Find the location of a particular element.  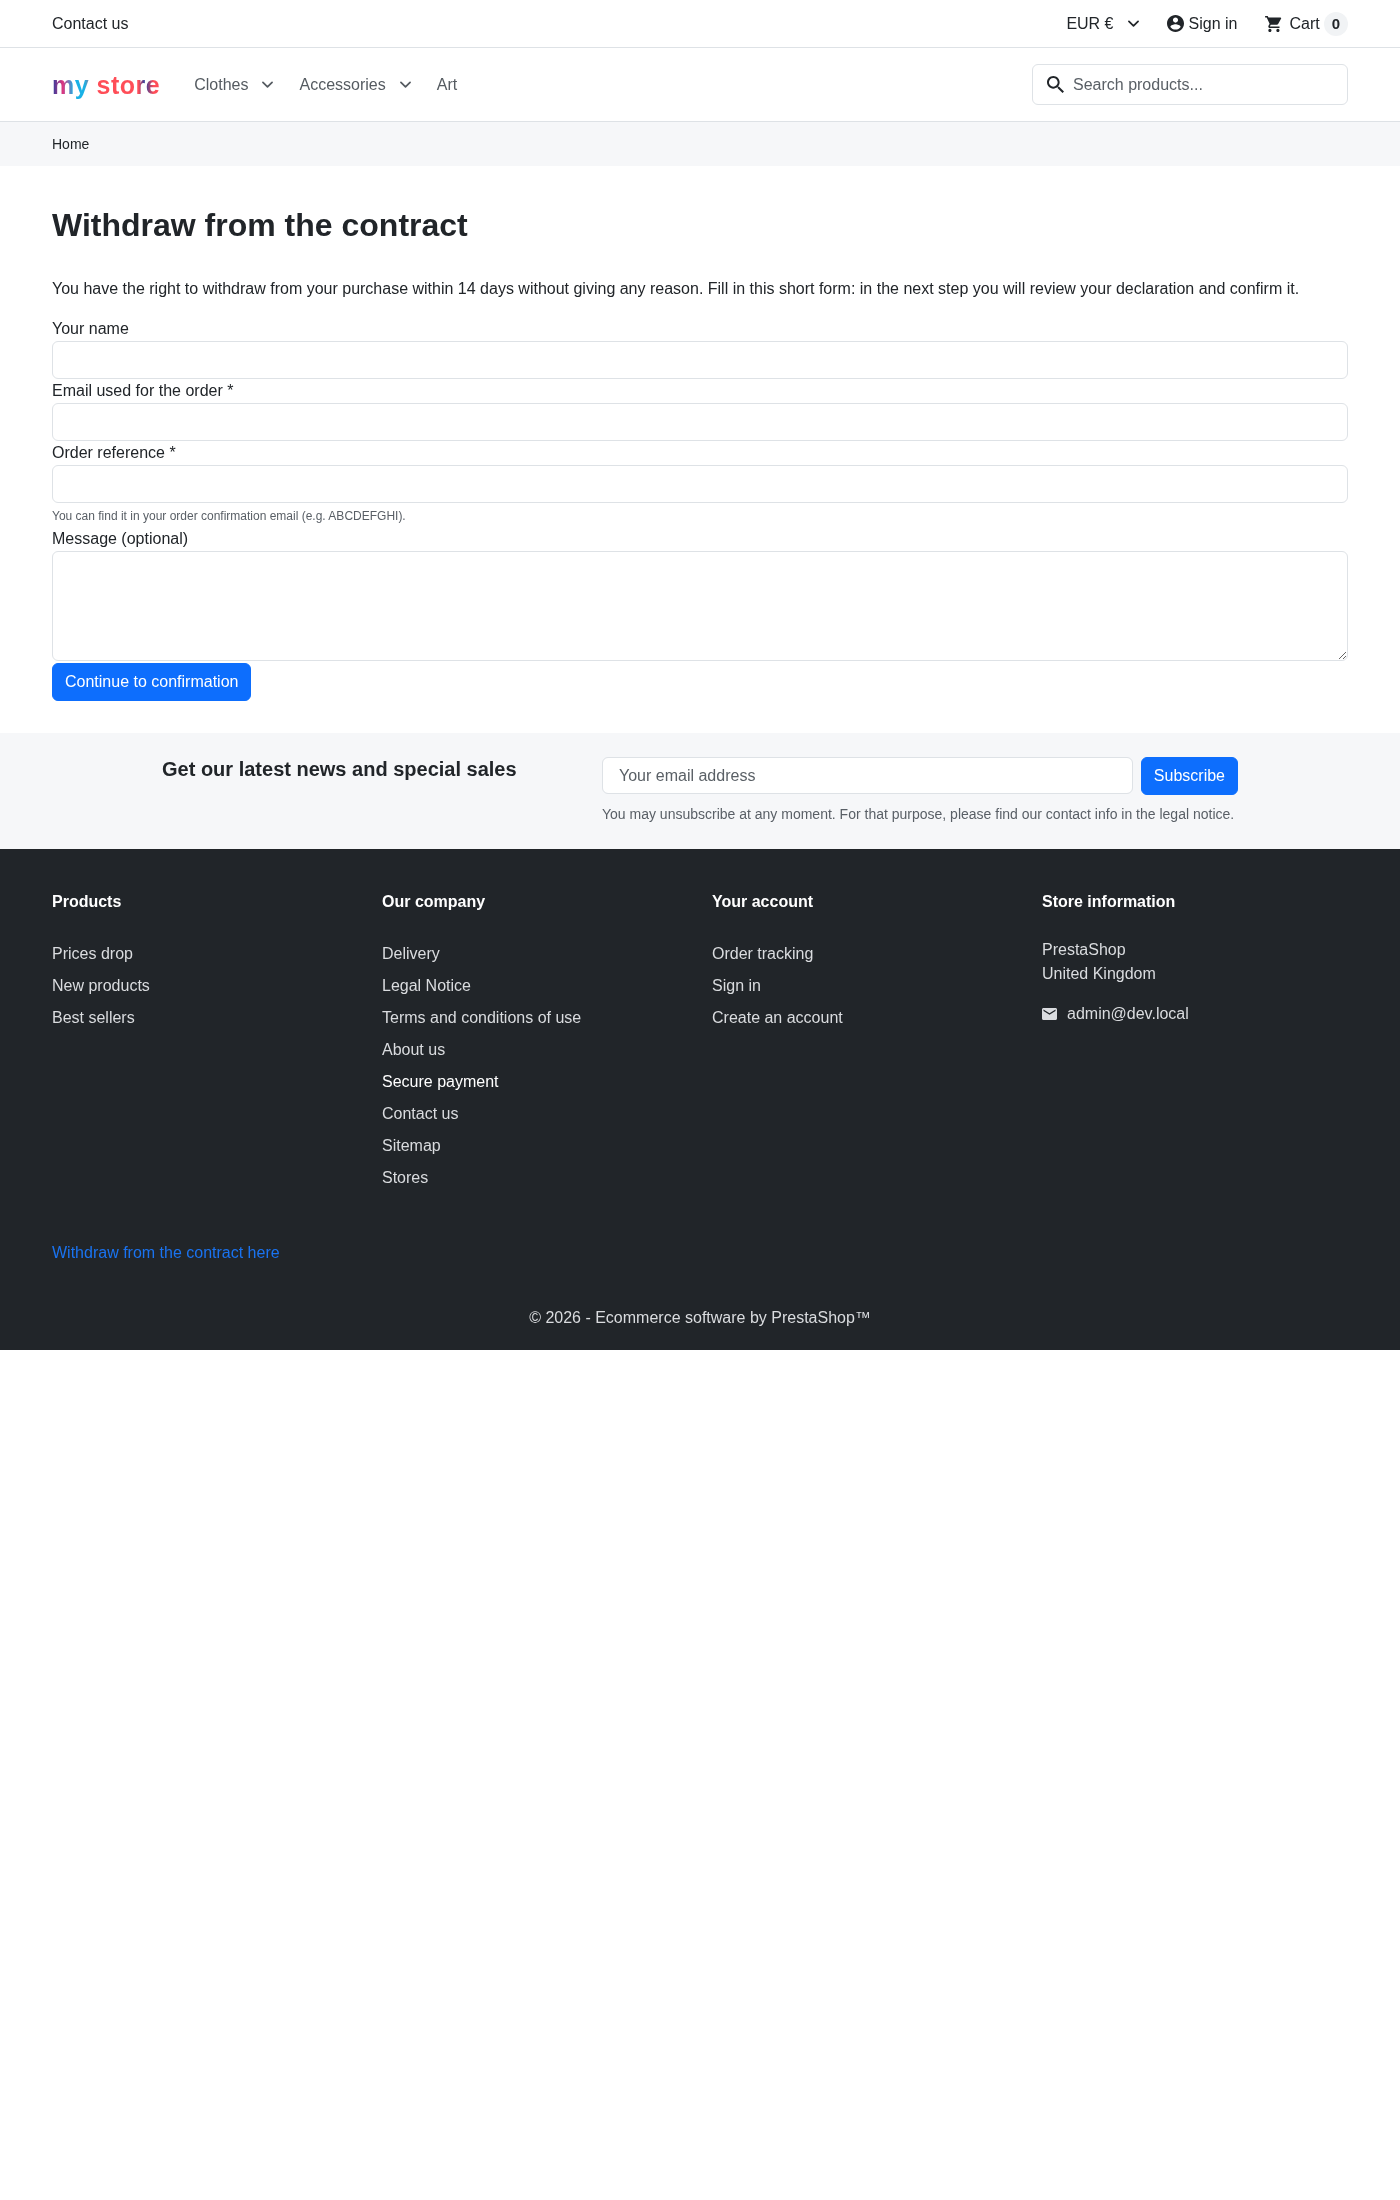

subscribe-button: Subscribe is located at coordinates (1189, 776).